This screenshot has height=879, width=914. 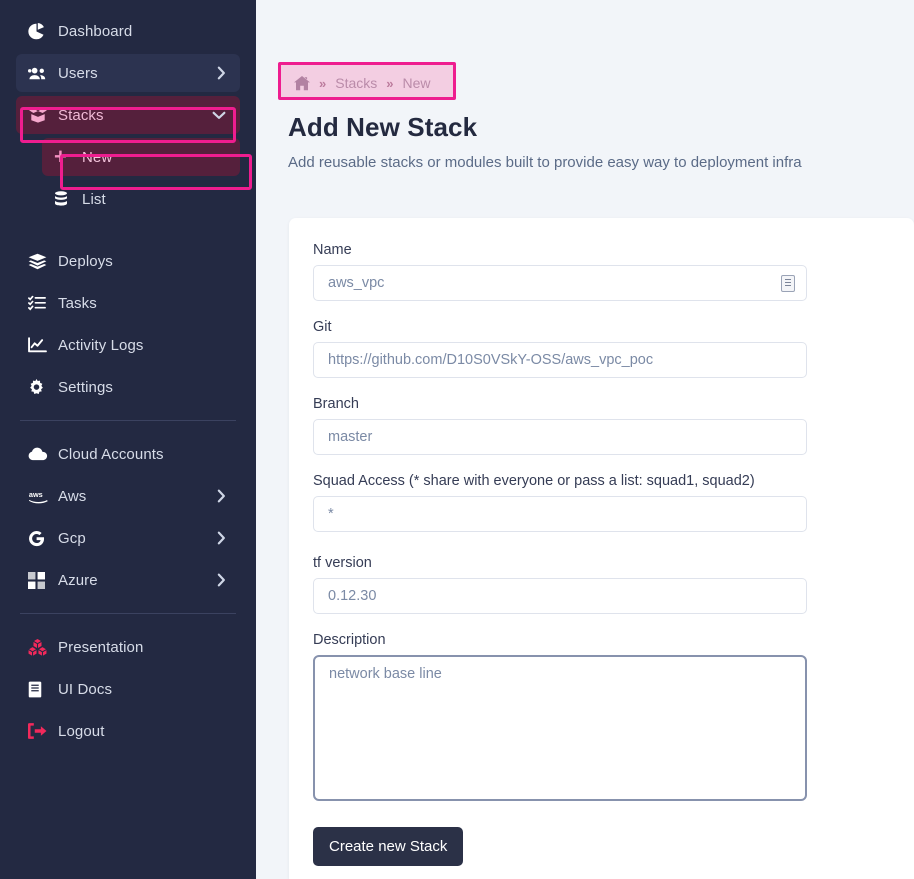 What do you see at coordinates (85, 261) in the screenshot?
I see `sidebar-item-label: Deploys` at bounding box center [85, 261].